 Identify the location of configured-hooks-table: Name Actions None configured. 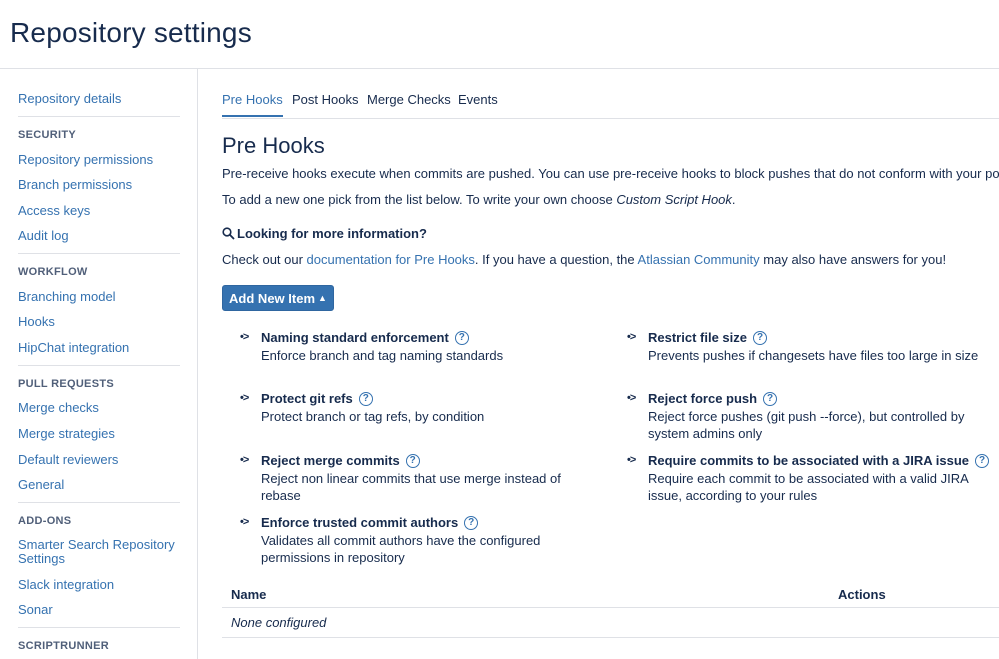
(610, 607).